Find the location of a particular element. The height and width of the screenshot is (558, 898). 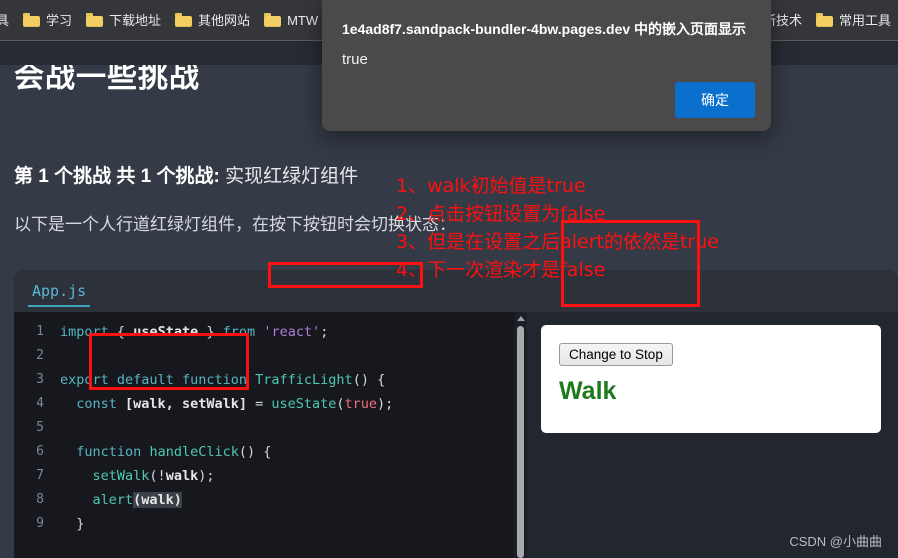

scrollbar-thumb is located at coordinates (520, 442).